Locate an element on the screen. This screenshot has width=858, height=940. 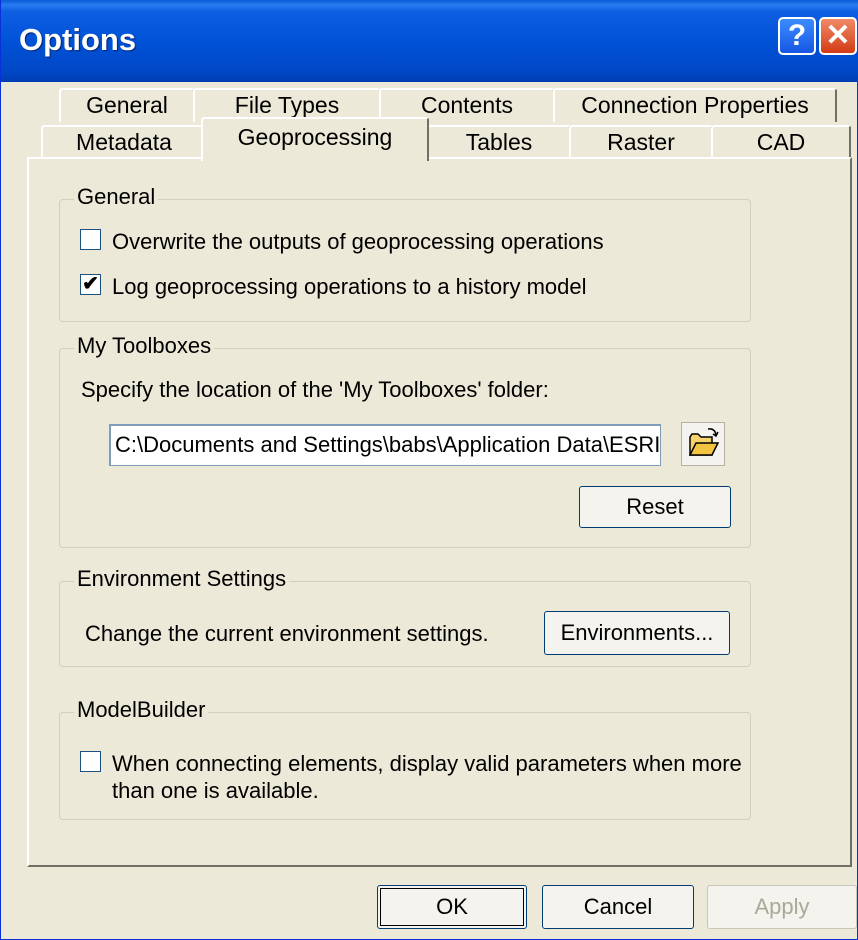
tab-metadata: Metadata is located at coordinates (124, 142).